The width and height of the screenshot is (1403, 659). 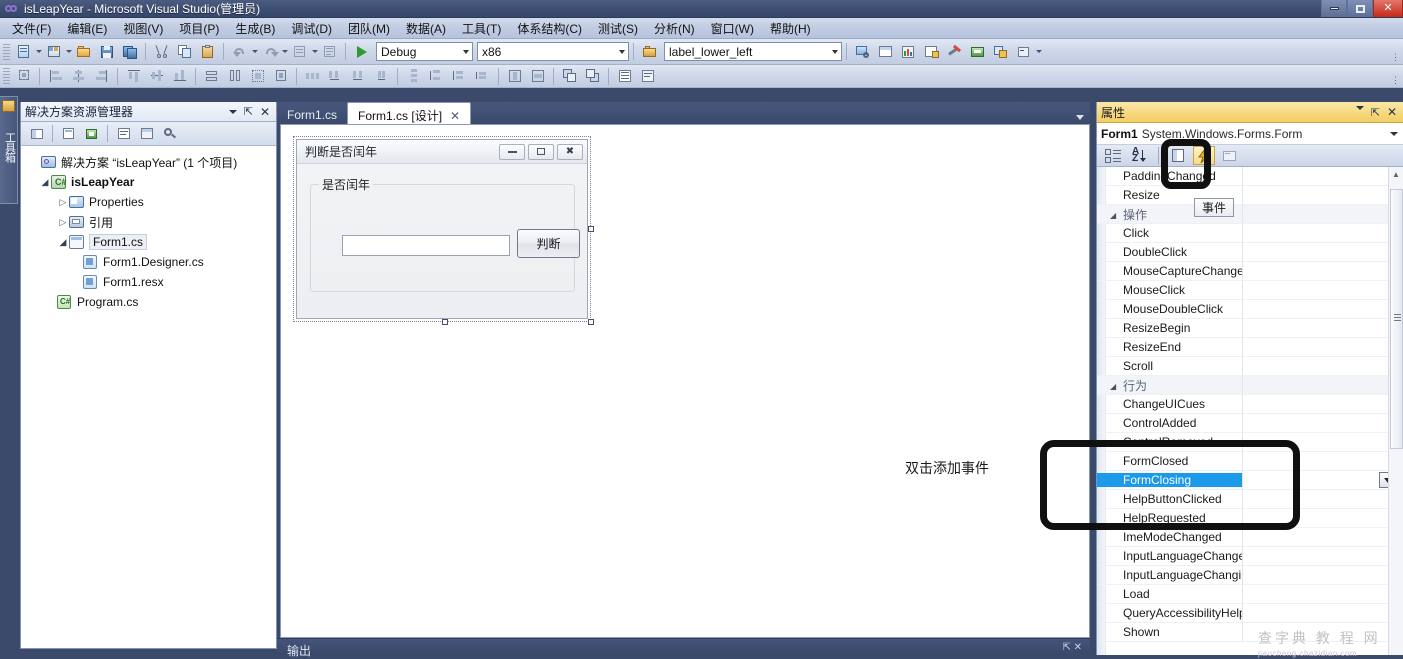 What do you see at coordinates (537, 76) in the screenshot?
I see `center-vertically-button` at bounding box center [537, 76].